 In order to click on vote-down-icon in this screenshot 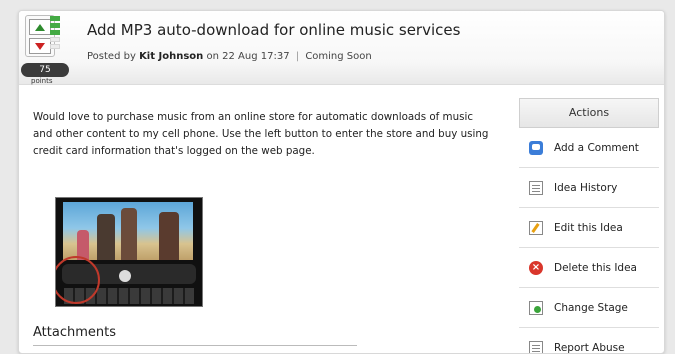, I will do `click(40, 46)`.